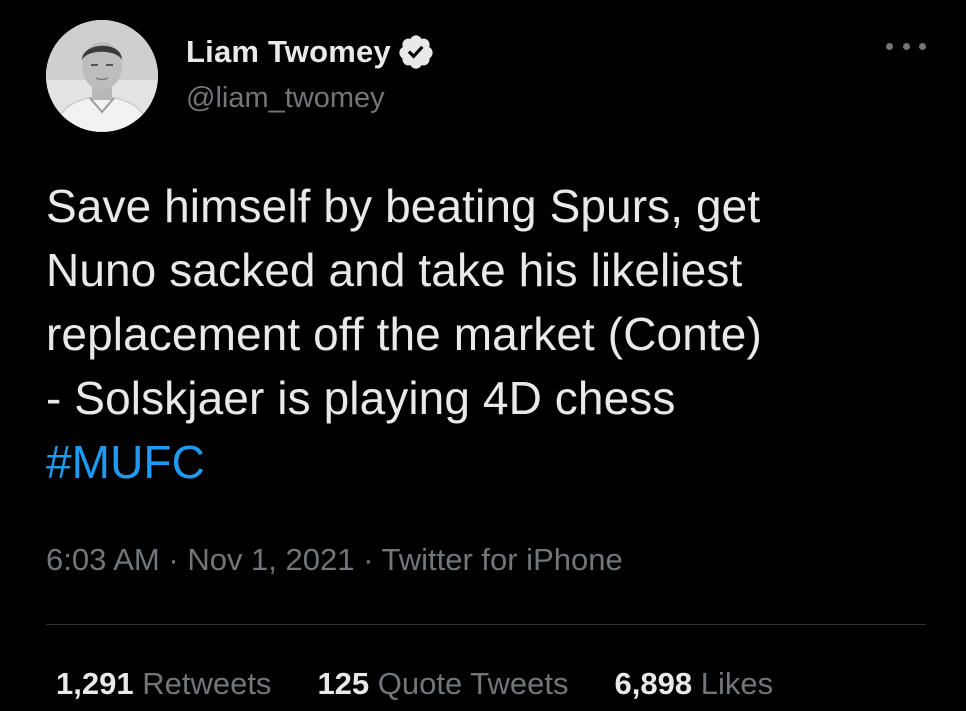  Describe the element at coordinates (403, 206) in the screenshot. I see `tweet-line: Save himself by beating Spurs, get` at that location.